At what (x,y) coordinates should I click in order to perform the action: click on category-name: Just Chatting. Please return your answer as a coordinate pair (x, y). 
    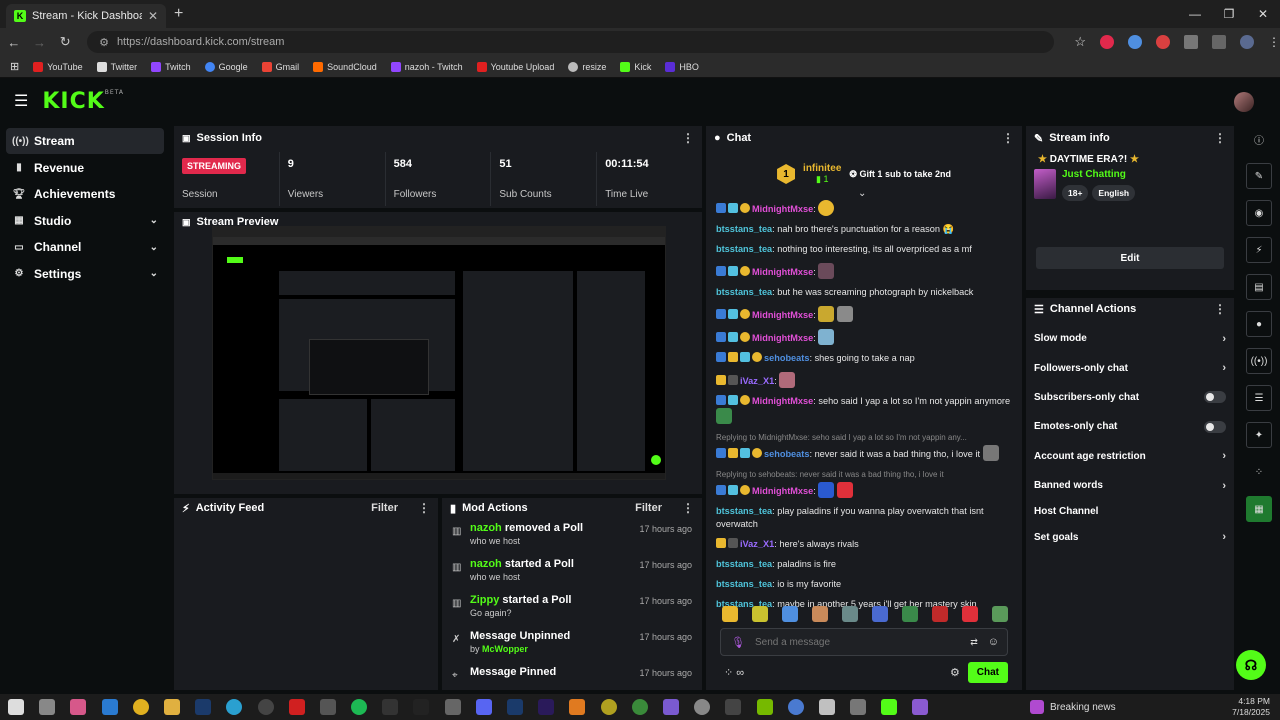
    Looking at the image, I should click on (1098, 174).